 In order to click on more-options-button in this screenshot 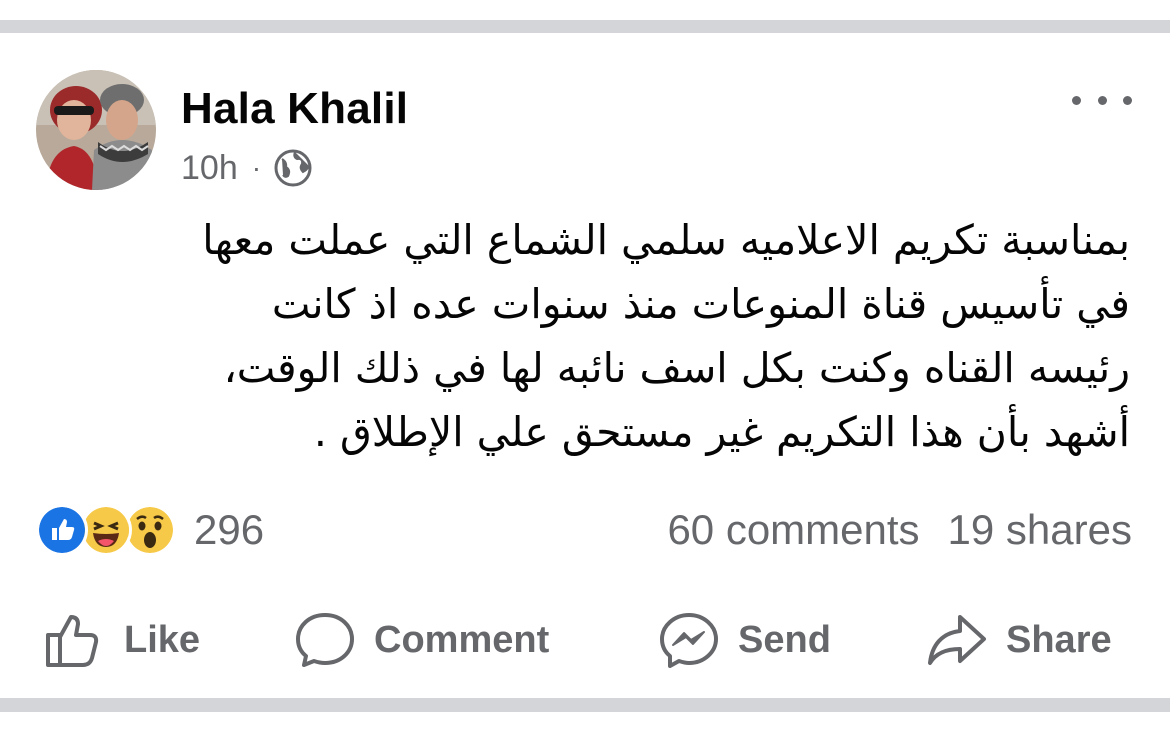, I will do `click(1102, 100)`.